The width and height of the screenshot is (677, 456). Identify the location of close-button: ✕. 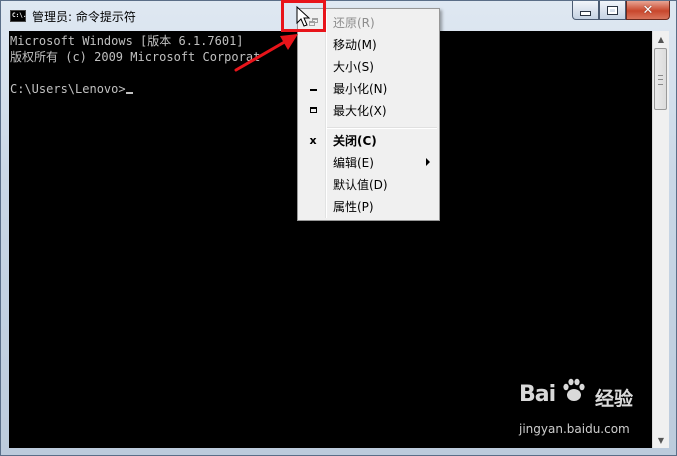
(648, 10).